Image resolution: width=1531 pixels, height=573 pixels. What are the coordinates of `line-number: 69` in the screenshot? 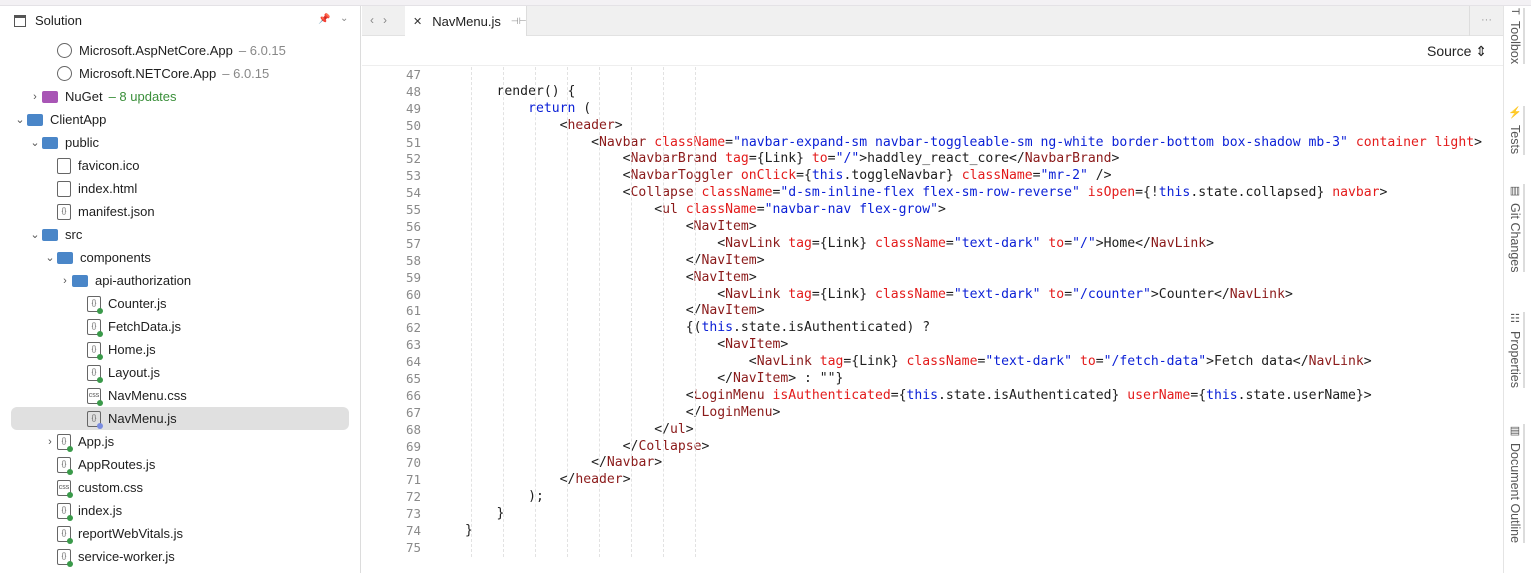 It's located at (413, 446).